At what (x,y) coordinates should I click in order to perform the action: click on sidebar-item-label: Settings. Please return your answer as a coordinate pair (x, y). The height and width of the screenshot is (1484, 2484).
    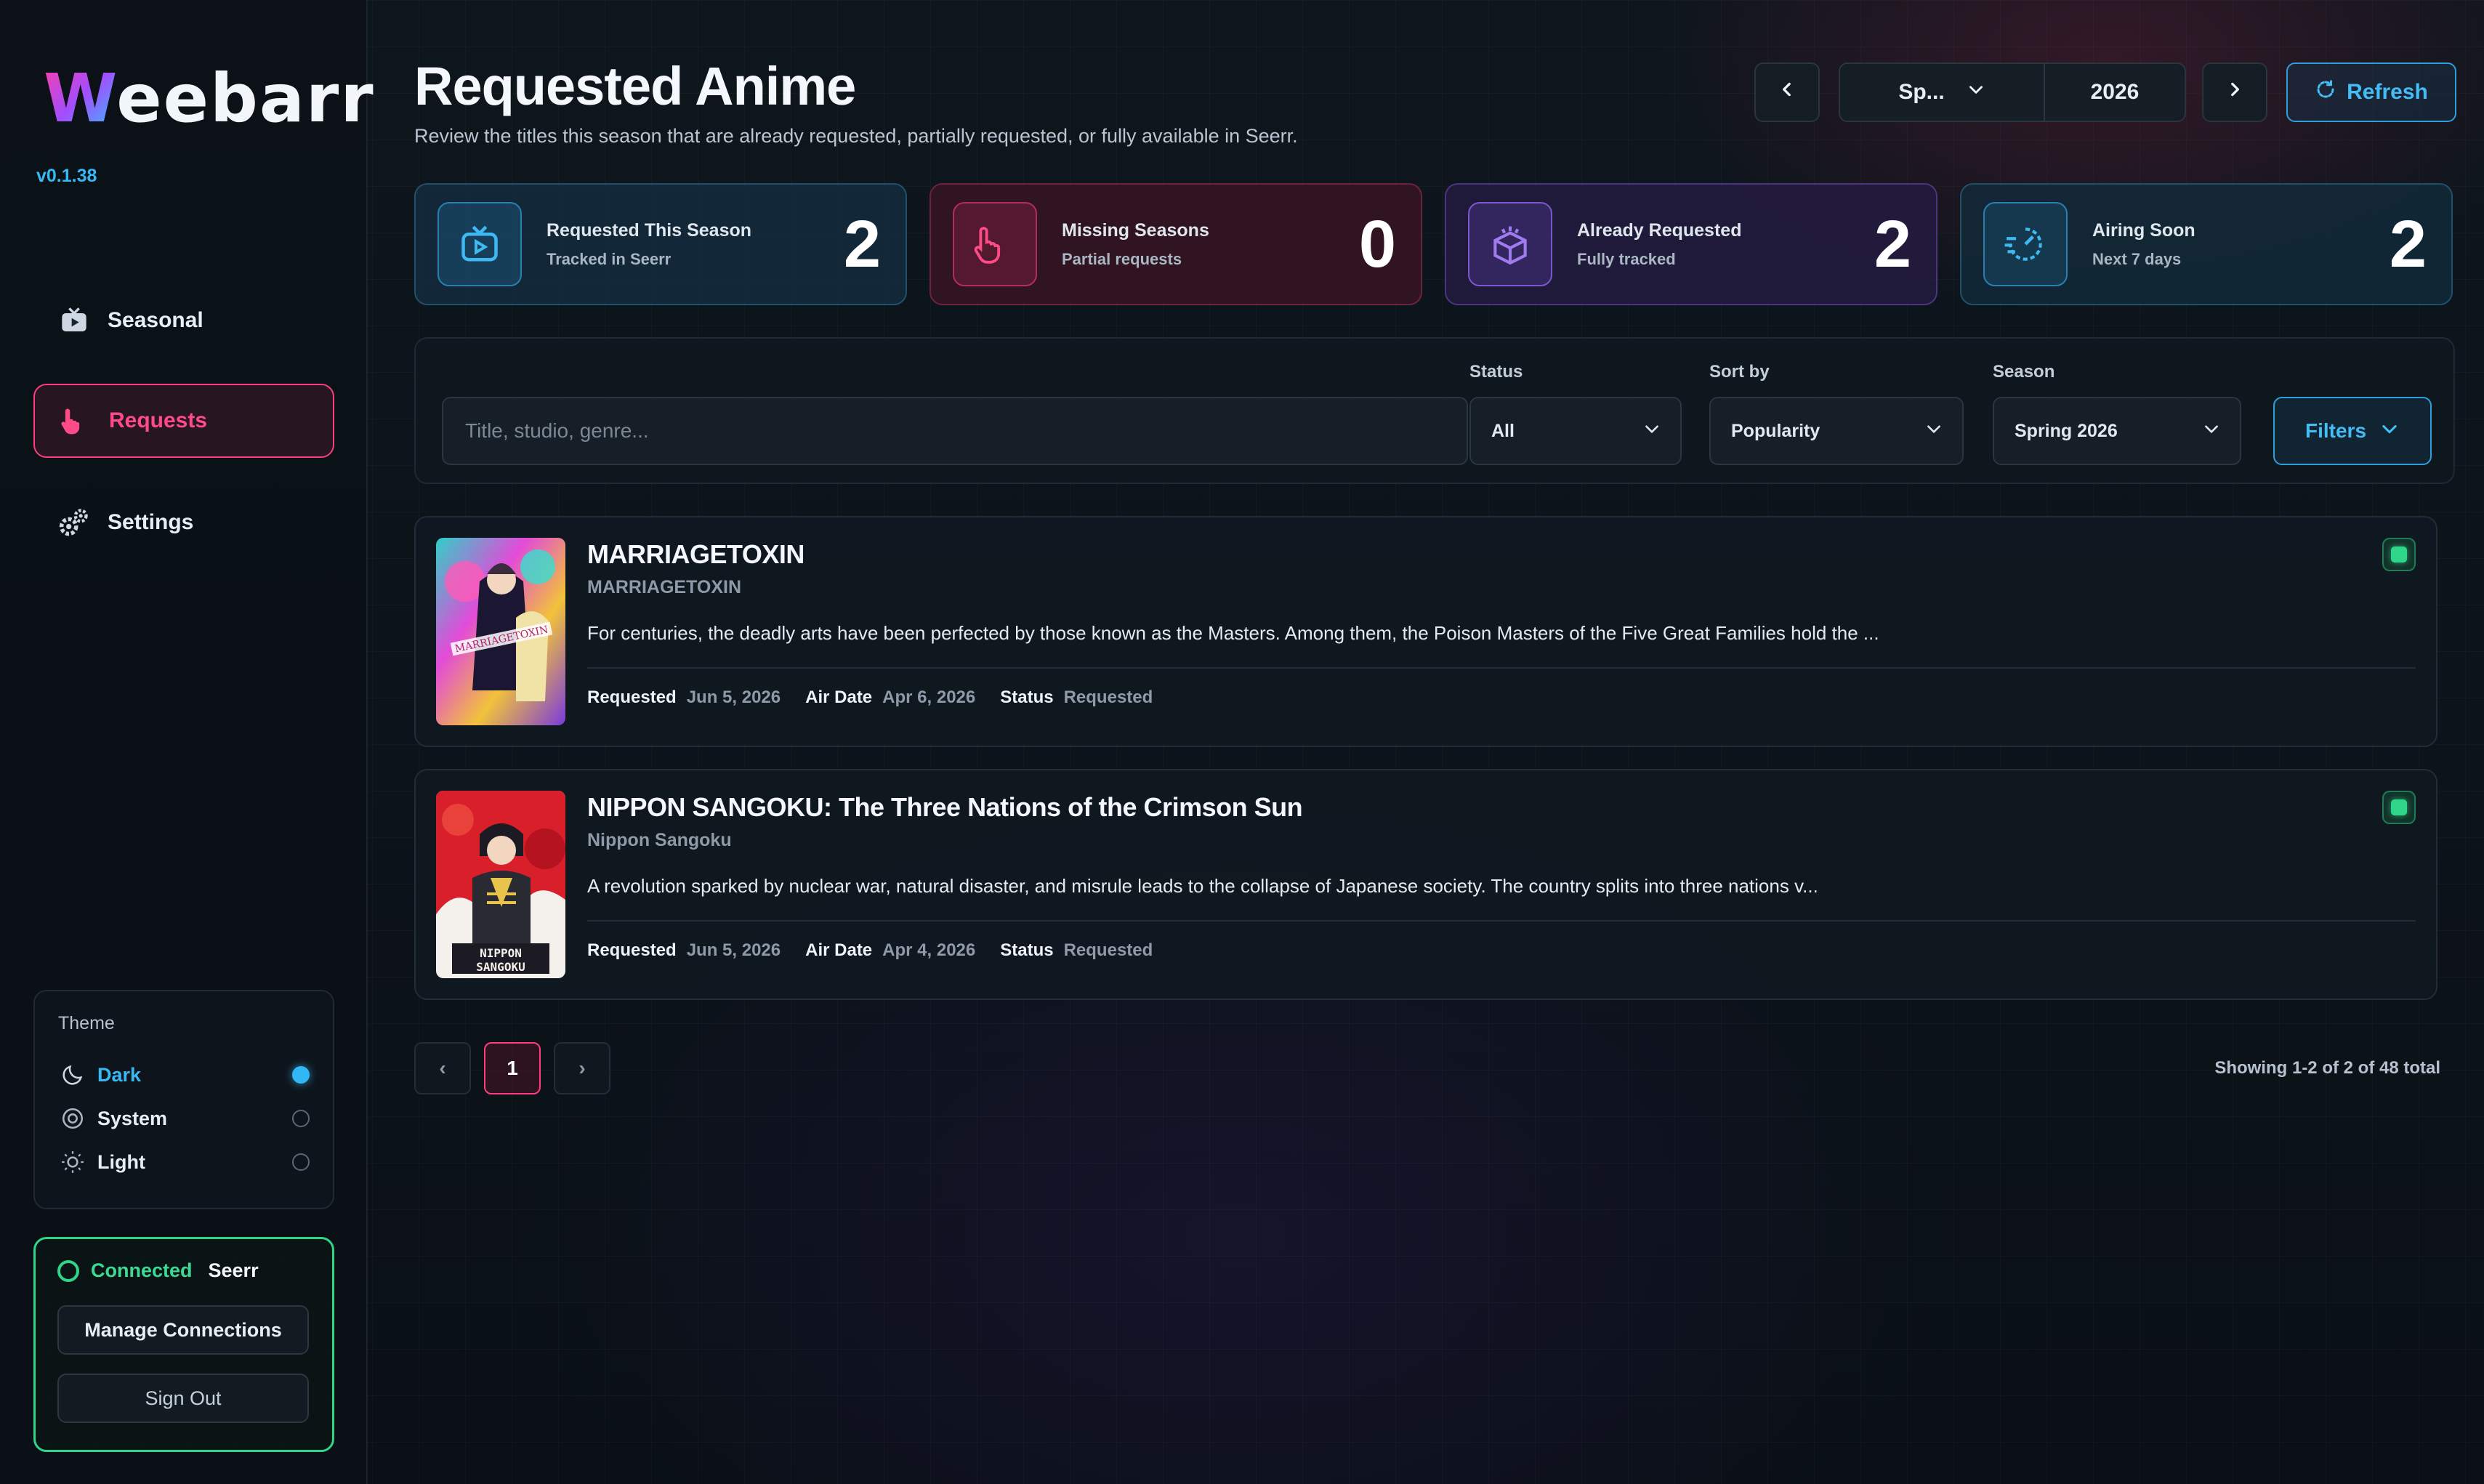
    Looking at the image, I should click on (151, 522).